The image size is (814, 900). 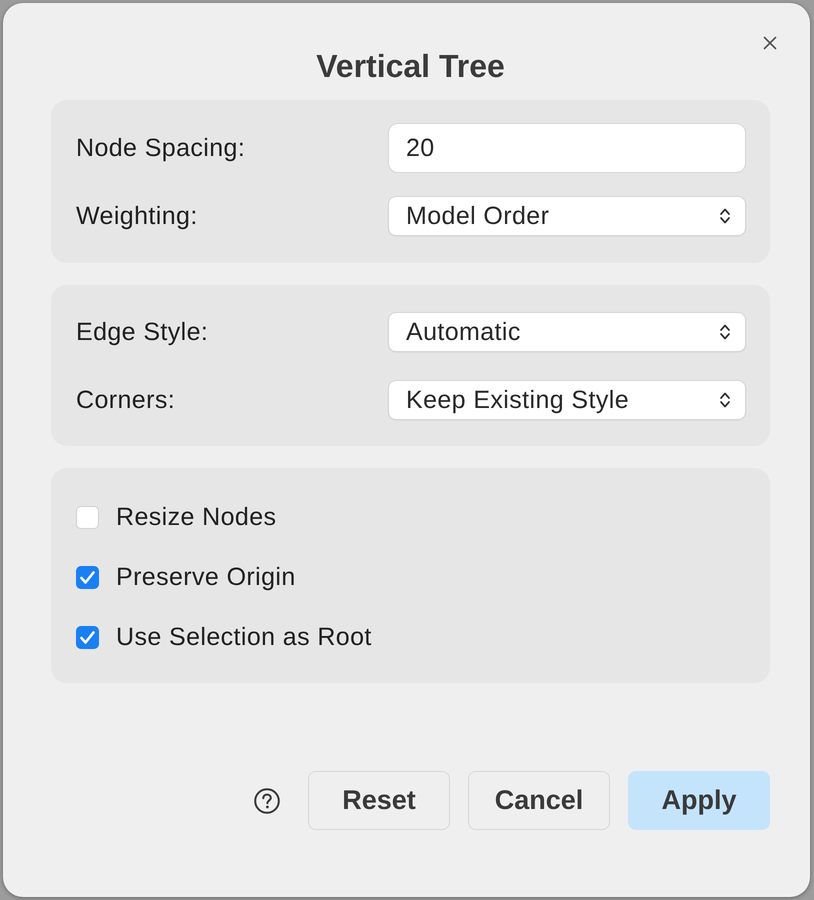 What do you see at coordinates (137, 216) in the screenshot?
I see `field-label: Weighting:` at bounding box center [137, 216].